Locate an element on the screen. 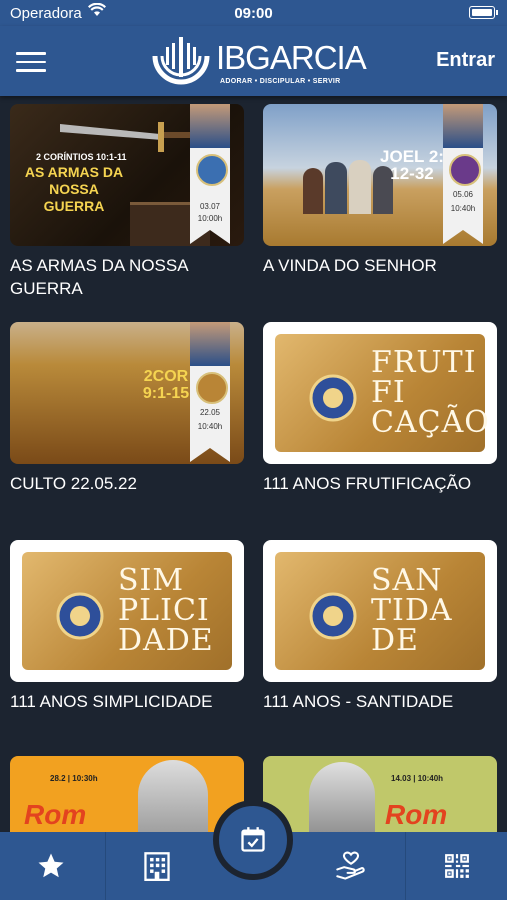 Image resolution: width=507 pixels, height=900 pixels. sermon-card: FRUTI FI CAÇÃO 111 ANOS FRUTIFICAÇÃO is located at coordinates (380, 408).